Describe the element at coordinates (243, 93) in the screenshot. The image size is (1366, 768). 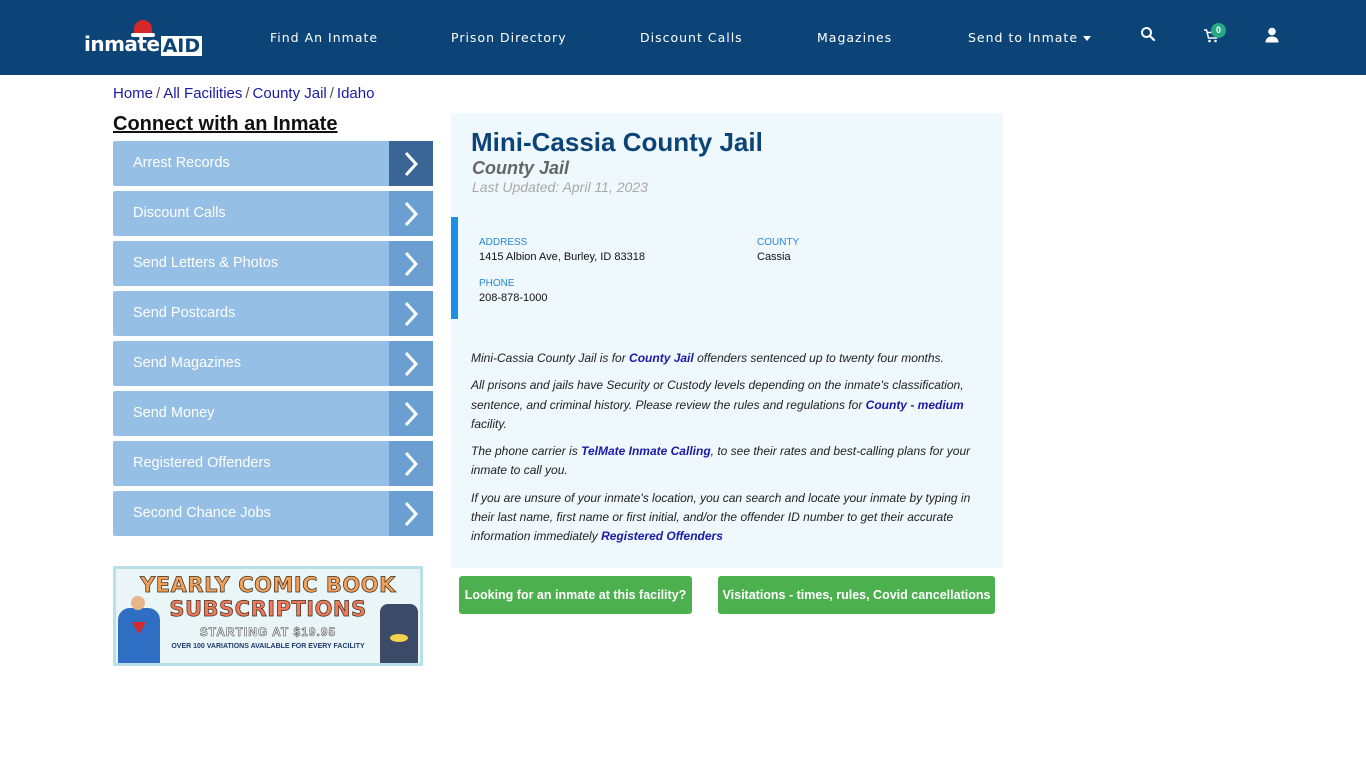
I see `breadcrumb: Home / All Facilities / County Jail / Idaho` at that location.